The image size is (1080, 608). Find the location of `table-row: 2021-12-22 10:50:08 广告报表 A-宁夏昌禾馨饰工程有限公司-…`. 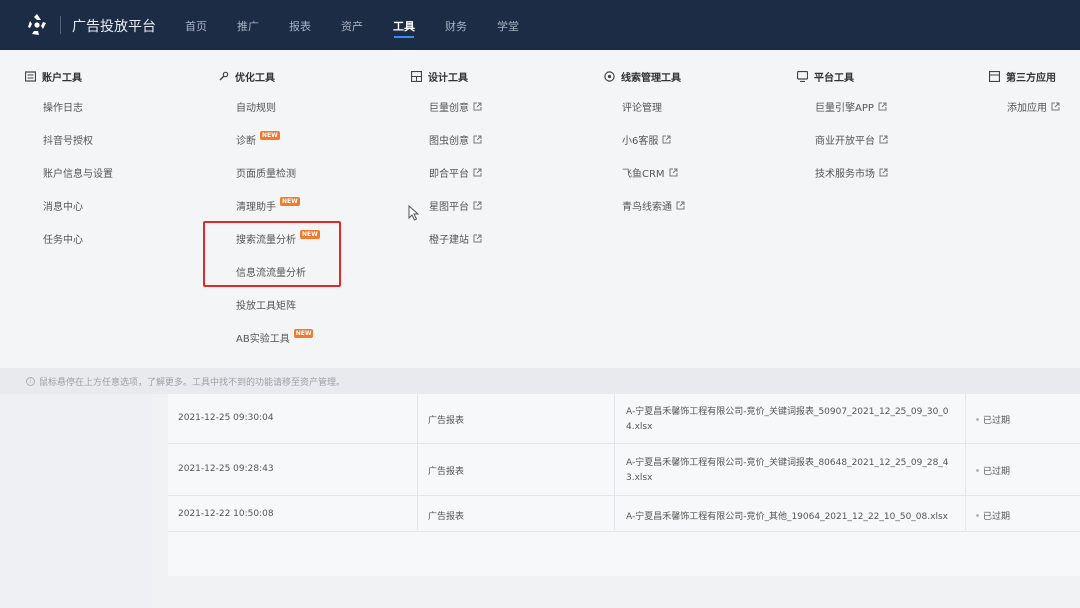

table-row: 2021-12-22 10:50:08 广告报表 A-宁夏昌禾馨饰工程有限公司-… is located at coordinates (624, 514).